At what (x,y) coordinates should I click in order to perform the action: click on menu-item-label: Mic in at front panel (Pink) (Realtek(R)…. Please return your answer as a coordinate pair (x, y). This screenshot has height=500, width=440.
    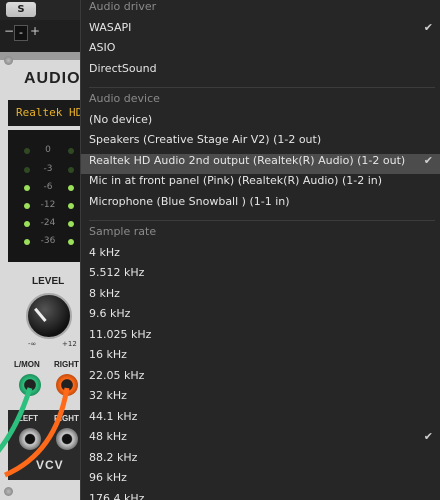
    Looking at the image, I should click on (236, 180).